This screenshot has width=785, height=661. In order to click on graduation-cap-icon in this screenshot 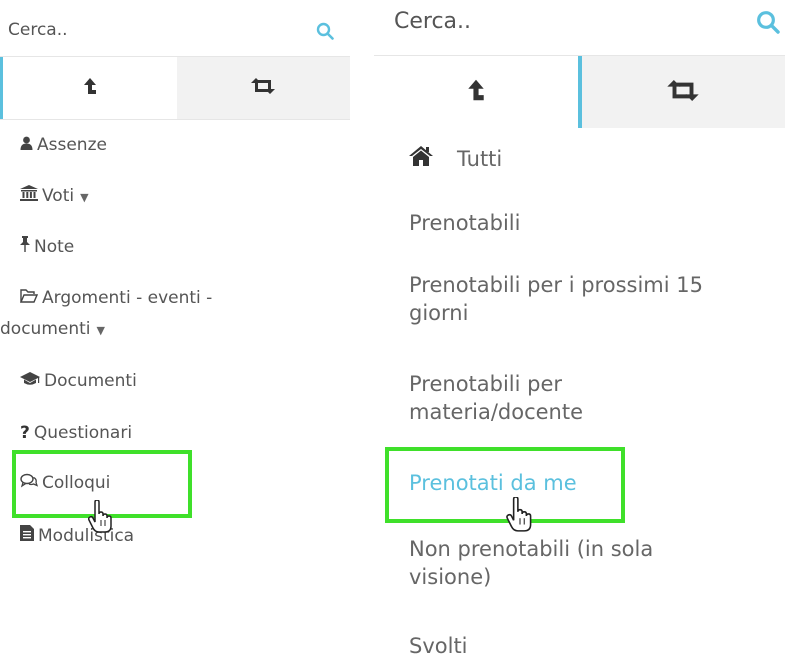, I will do `click(30, 381)`.